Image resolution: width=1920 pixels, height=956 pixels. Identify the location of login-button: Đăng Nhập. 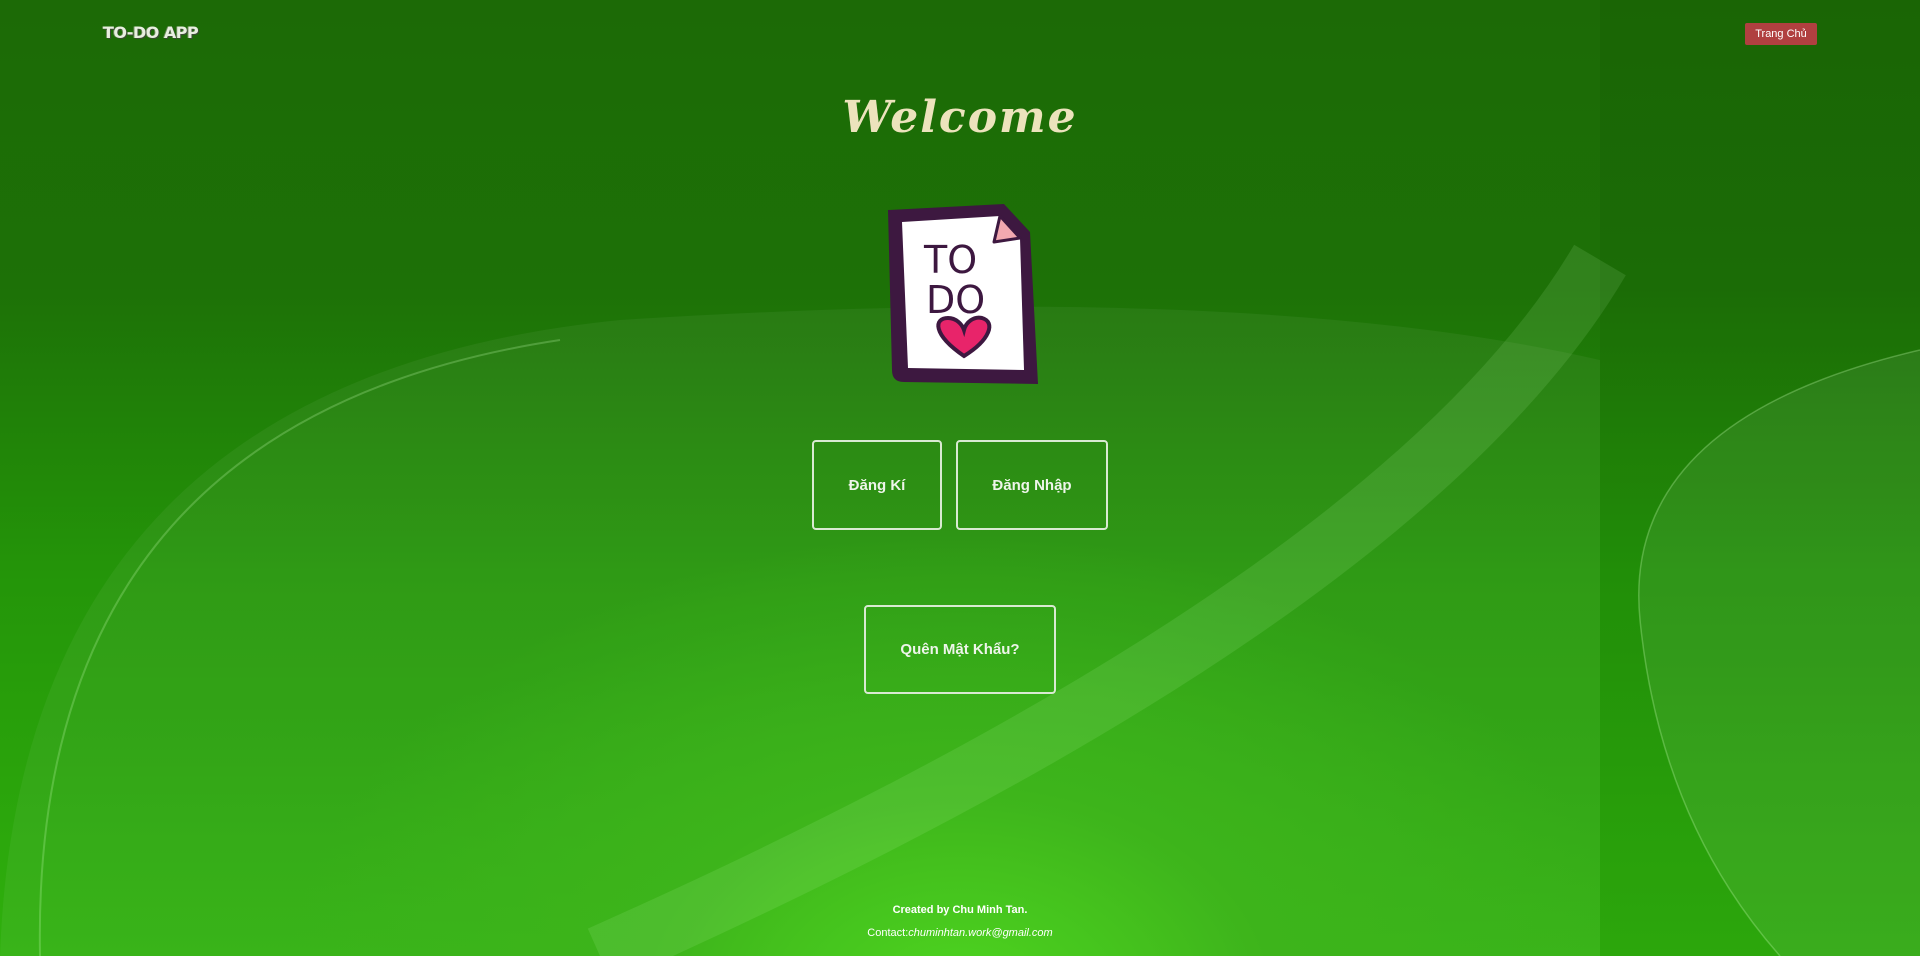
(1032, 485).